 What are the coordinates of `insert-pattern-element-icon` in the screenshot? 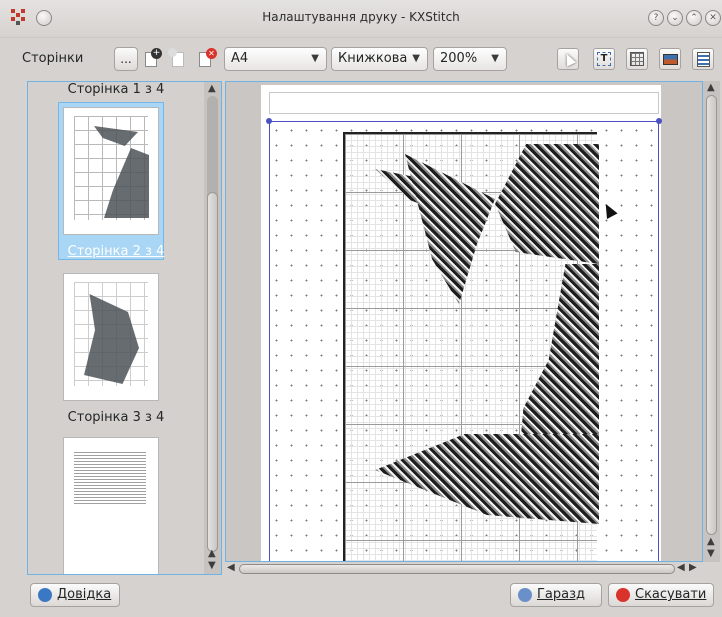 It's located at (637, 59).